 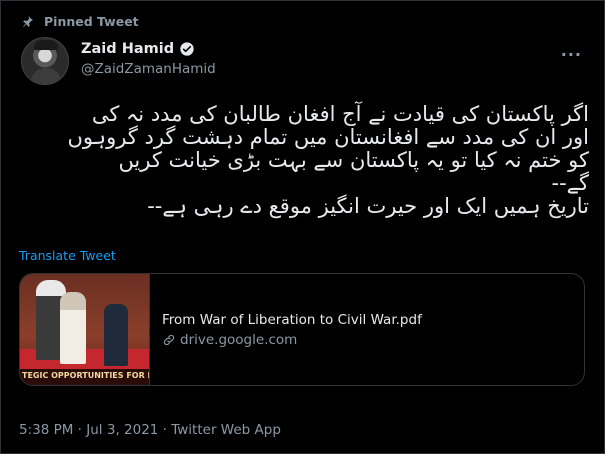 I want to click on thumbnail-caption: TEGIC OPPORTUNITIES FOR PAKISTA, so click(x=84, y=377).